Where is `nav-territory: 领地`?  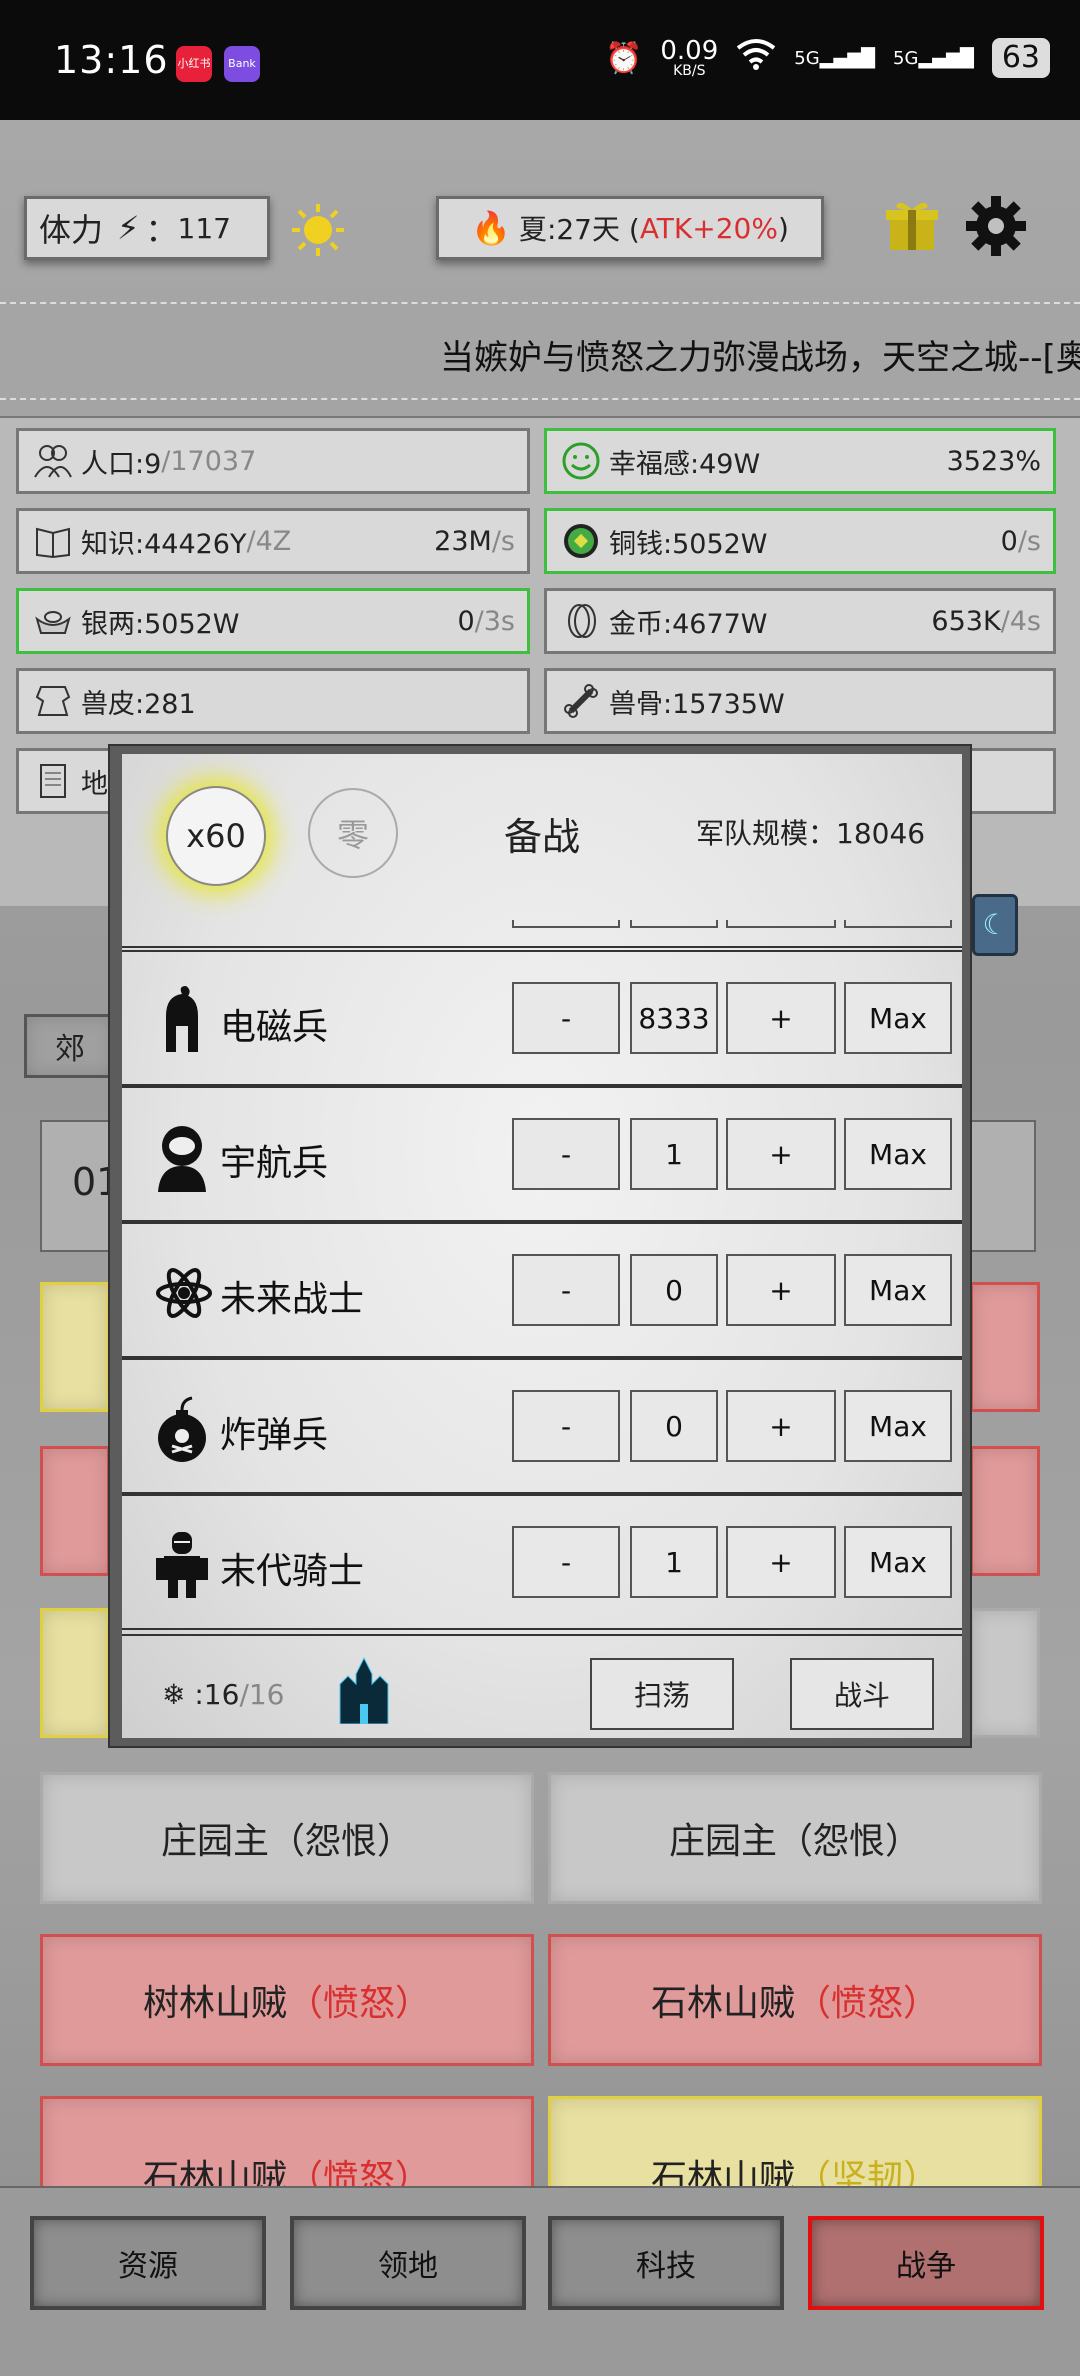
nav-territory: 领地 is located at coordinates (408, 2263).